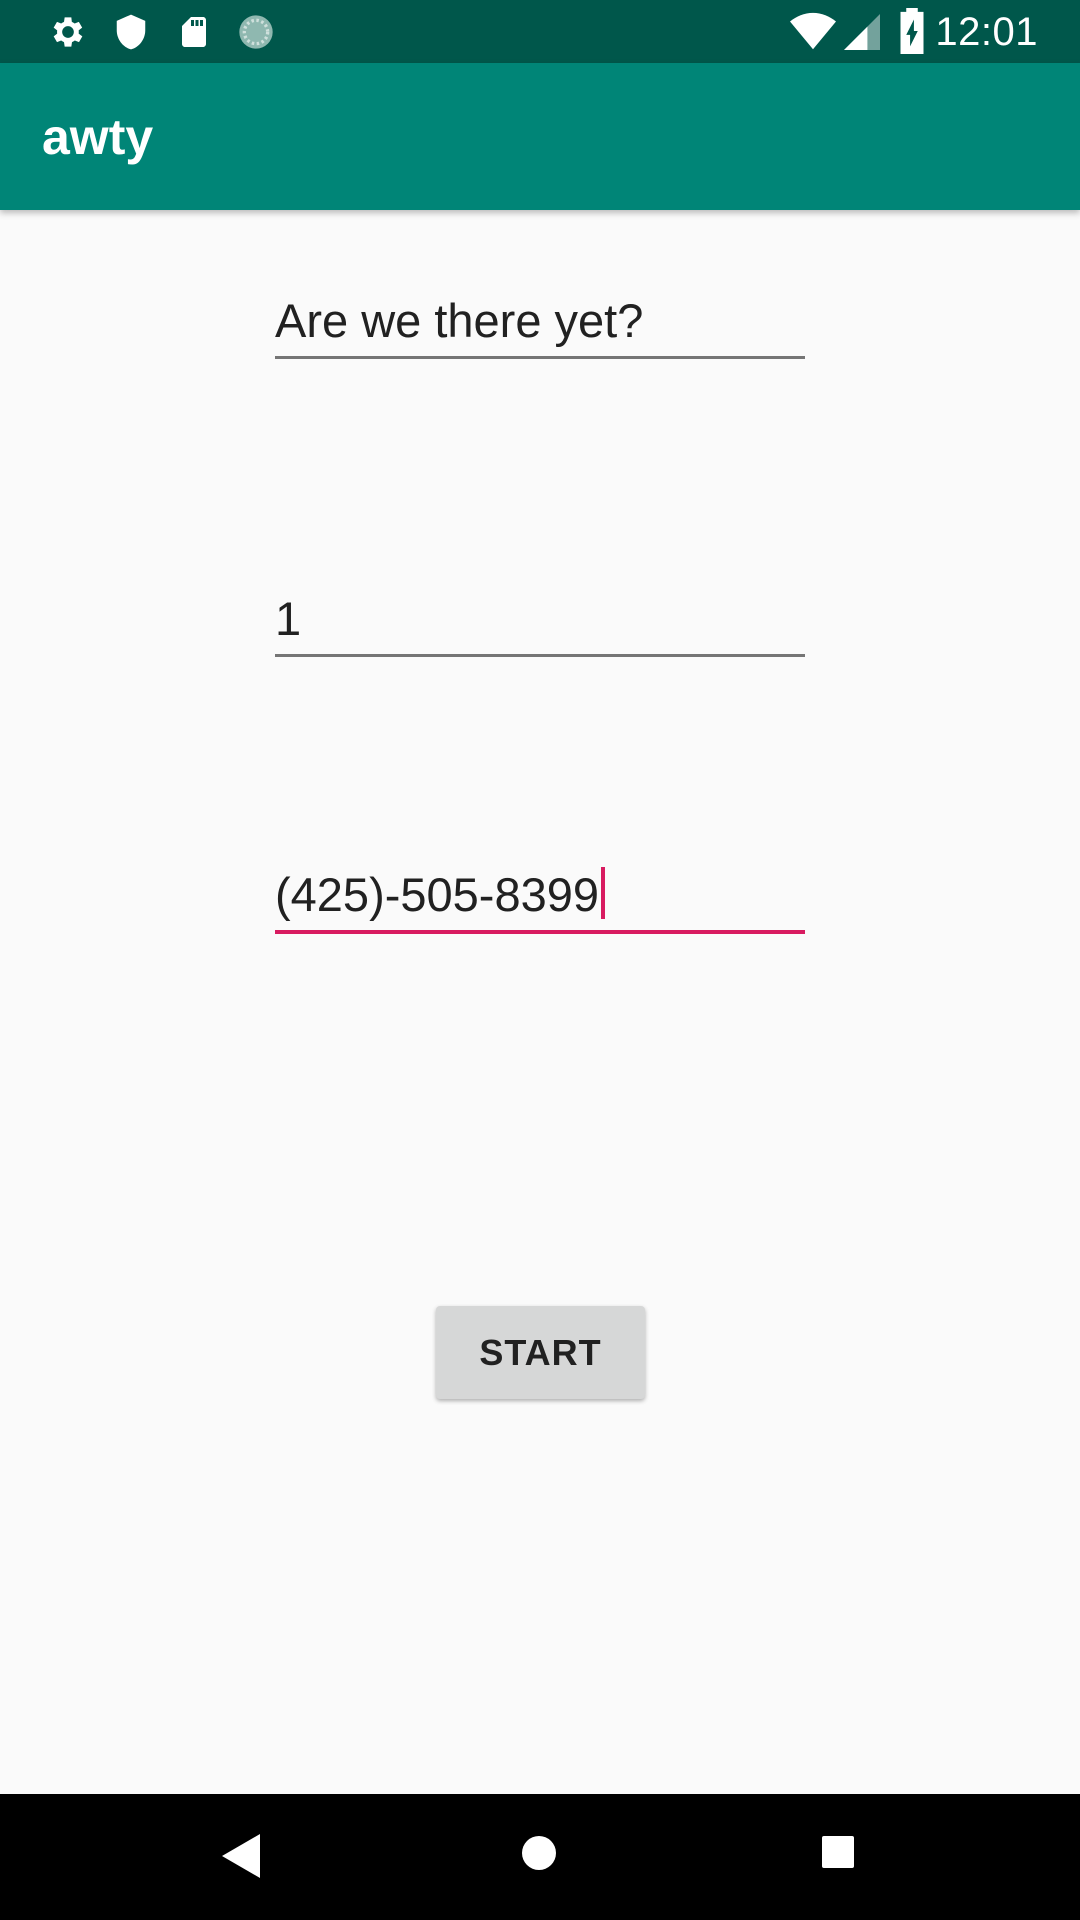 Image resolution: width=1080 pixels, height=1920 pixels. What do you see at coordinates (539, 1853) in the screenshot?
I see `home-icon` at bounding box center [539, 1853].